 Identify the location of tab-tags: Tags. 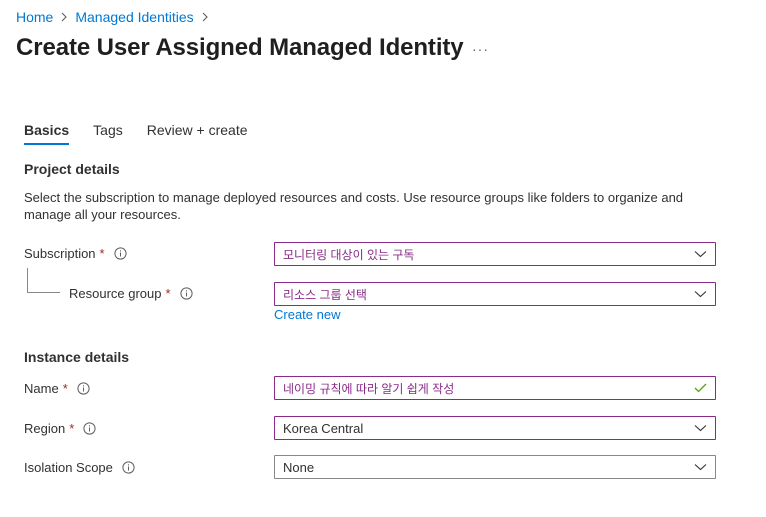
(108, 133).